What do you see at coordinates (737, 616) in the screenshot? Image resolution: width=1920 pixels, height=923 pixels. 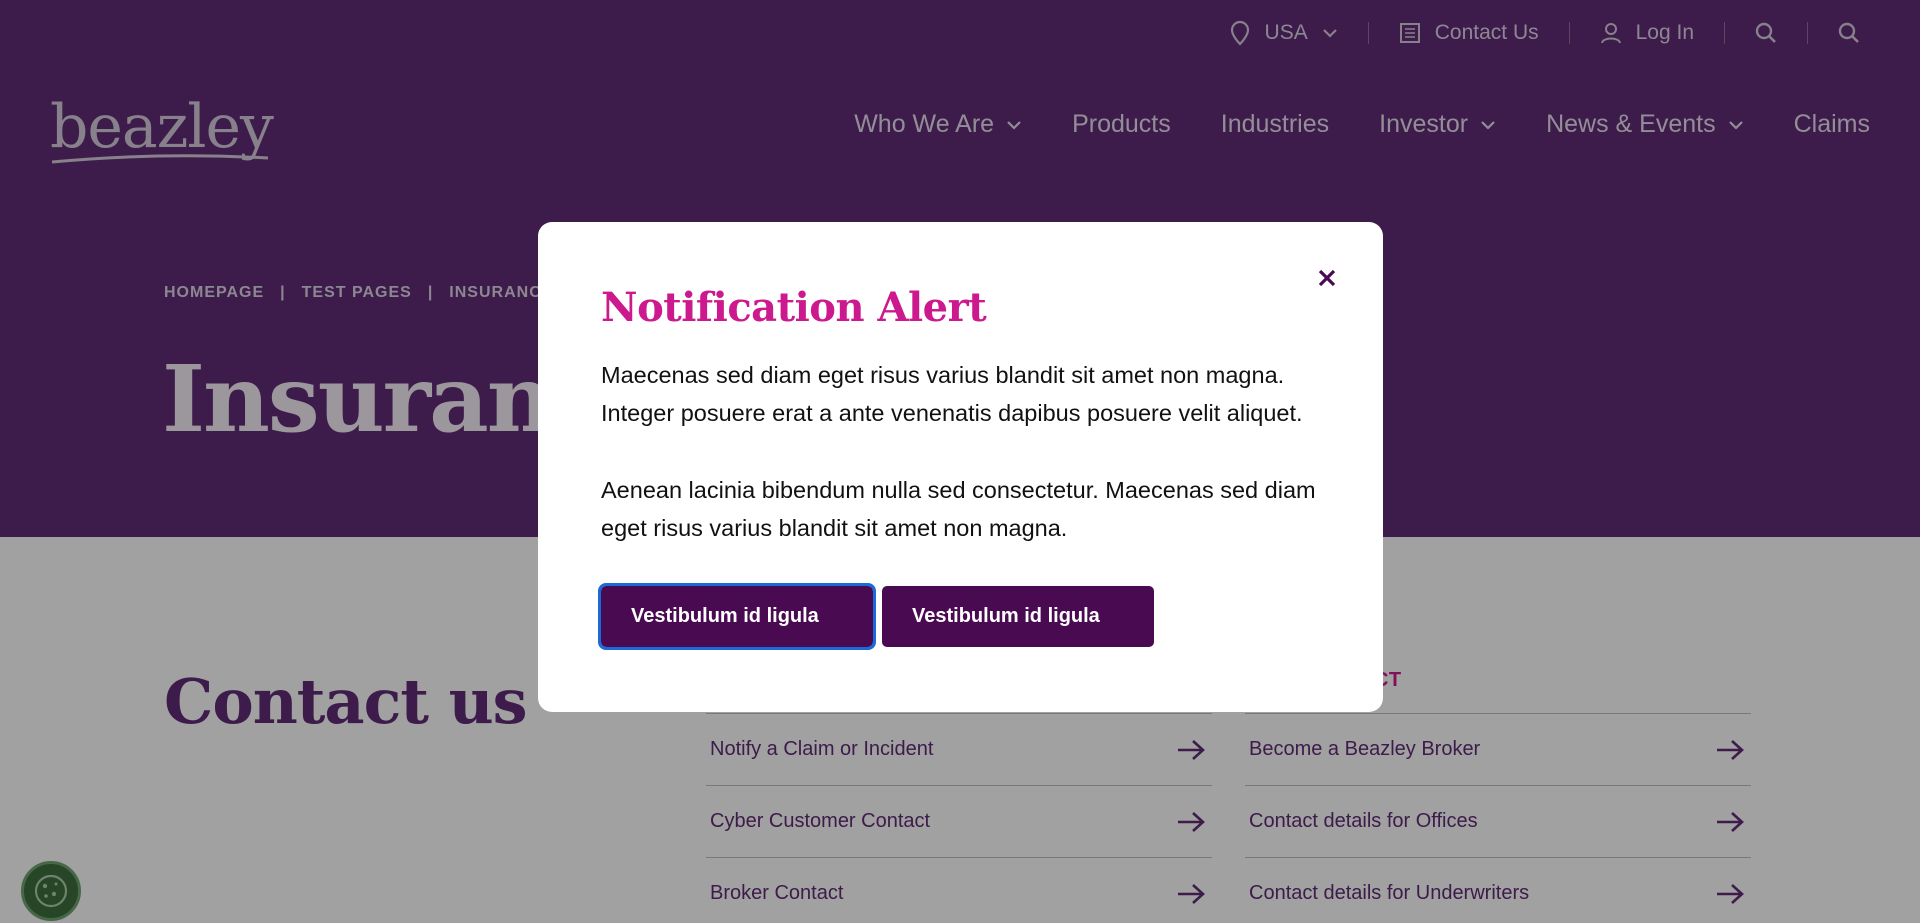 I see `primary-action-button: Vestibulum id ligula` at bounding box center [737, 616].